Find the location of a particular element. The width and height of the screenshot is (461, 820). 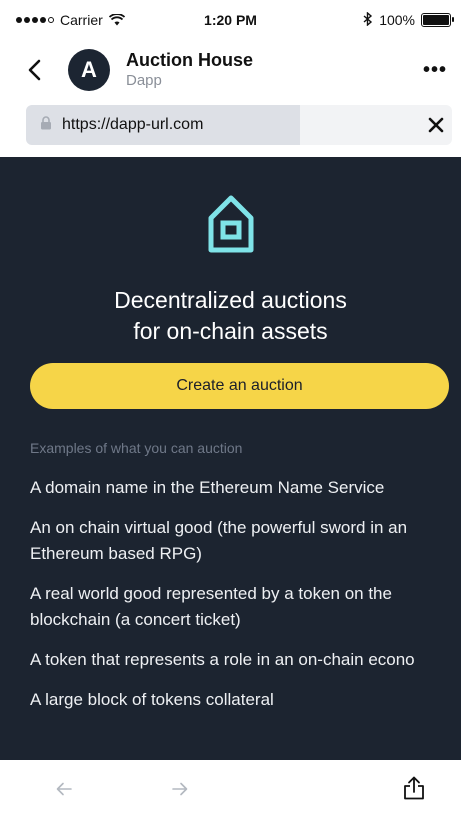

battery-icon is located at coordinates (437, 20).